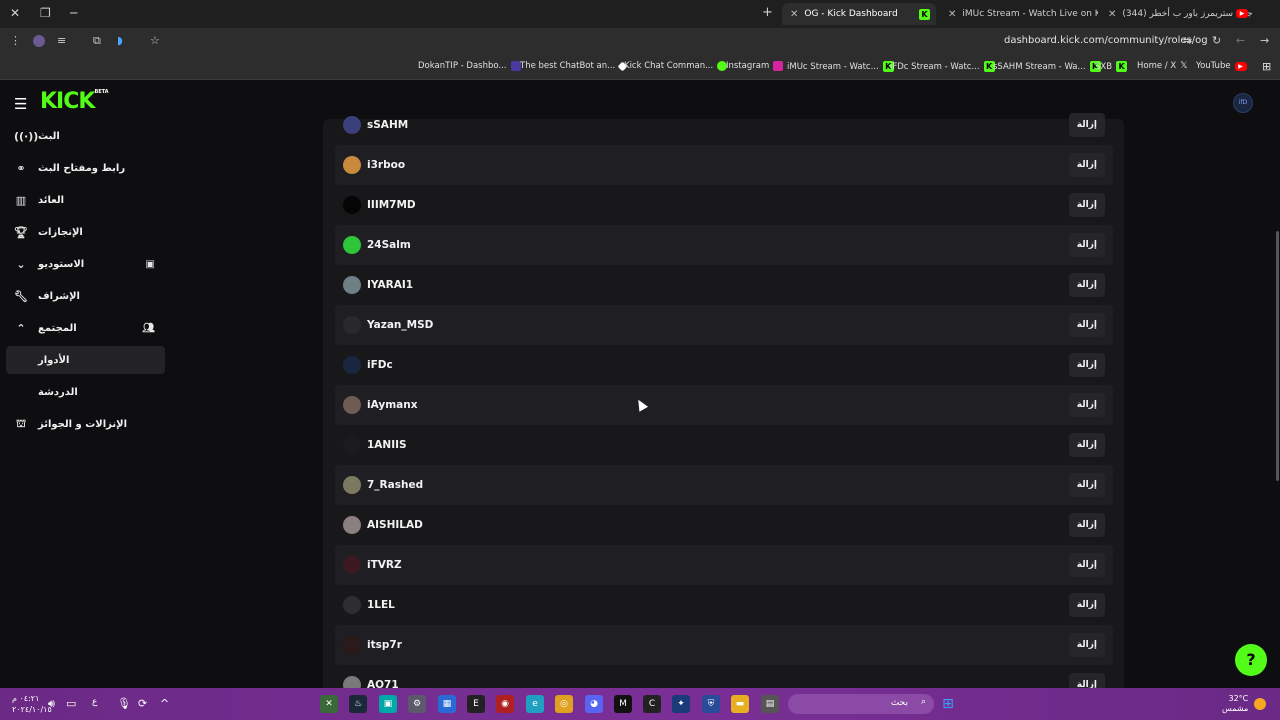 This screenshot has width=1280, height=720. I want to click on member-username: AISHILAD, so click(395, 525).